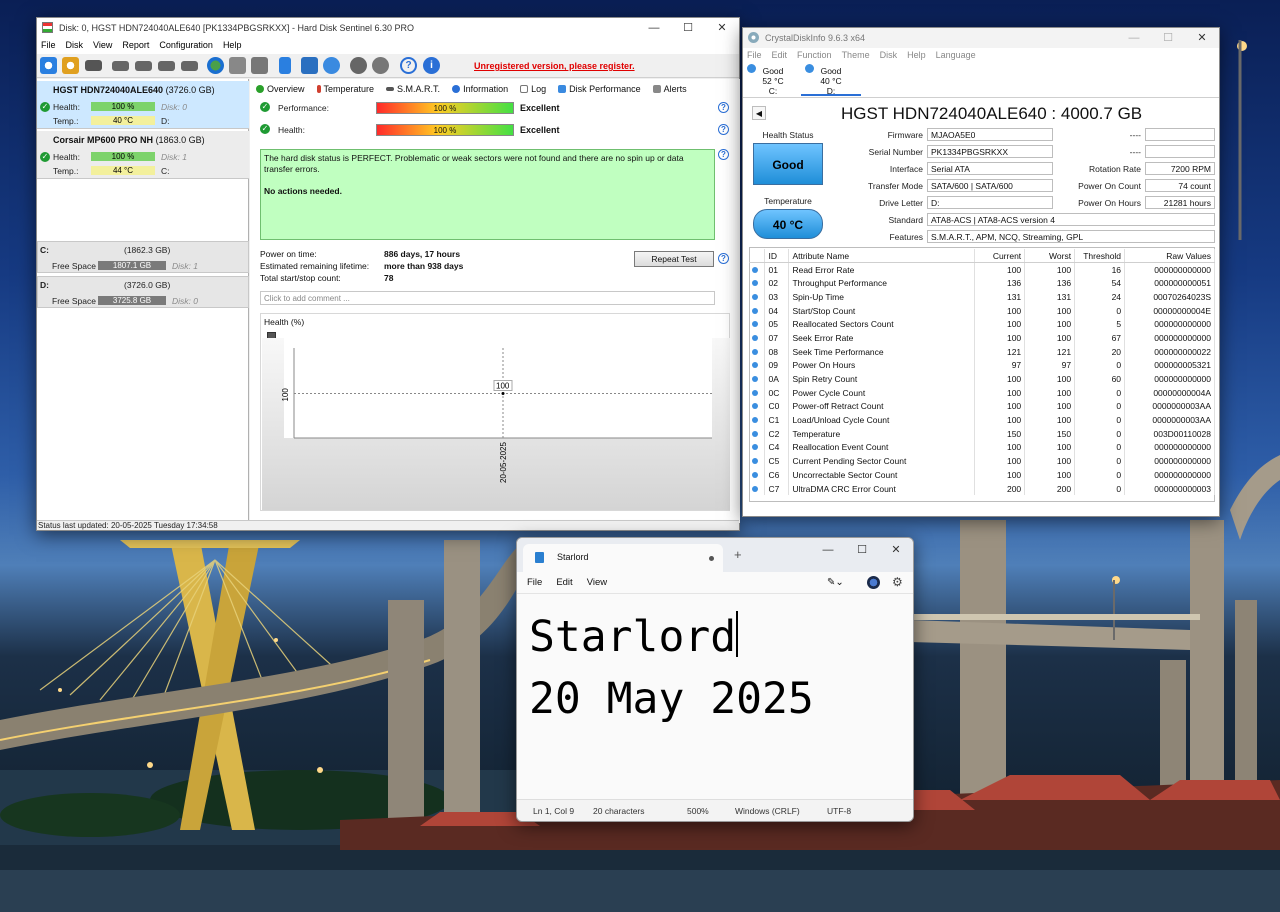  What do you see at coordinates (93, 65) in the screenshot?
I see `disk-icon` at bounding box center [93, 65].